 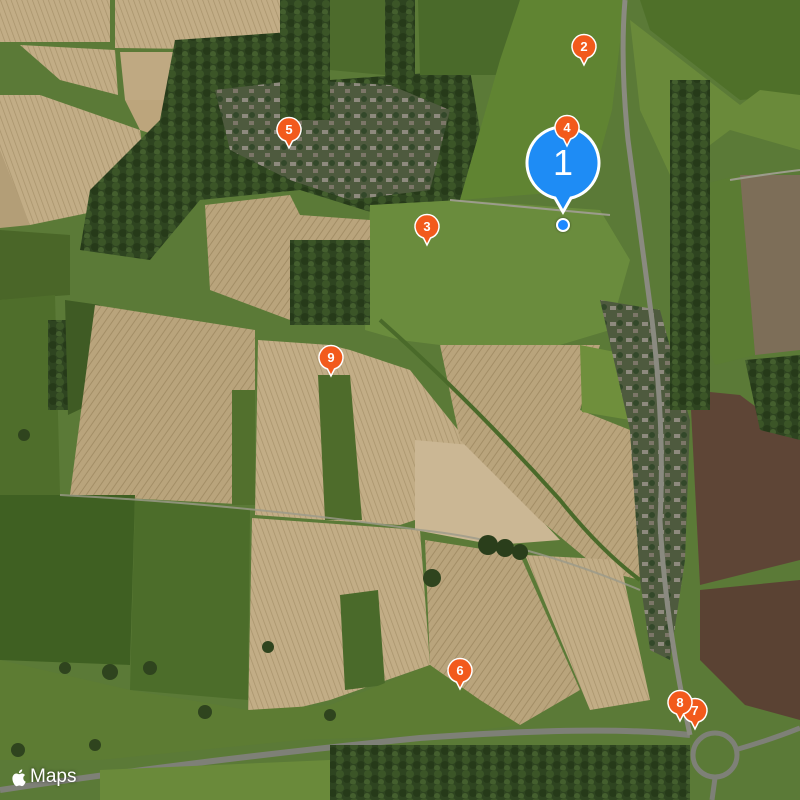 What do you see at coordinates (680, 702) in the screenshot?
I see `pin-label: 8` at bounding box center [680, 702].